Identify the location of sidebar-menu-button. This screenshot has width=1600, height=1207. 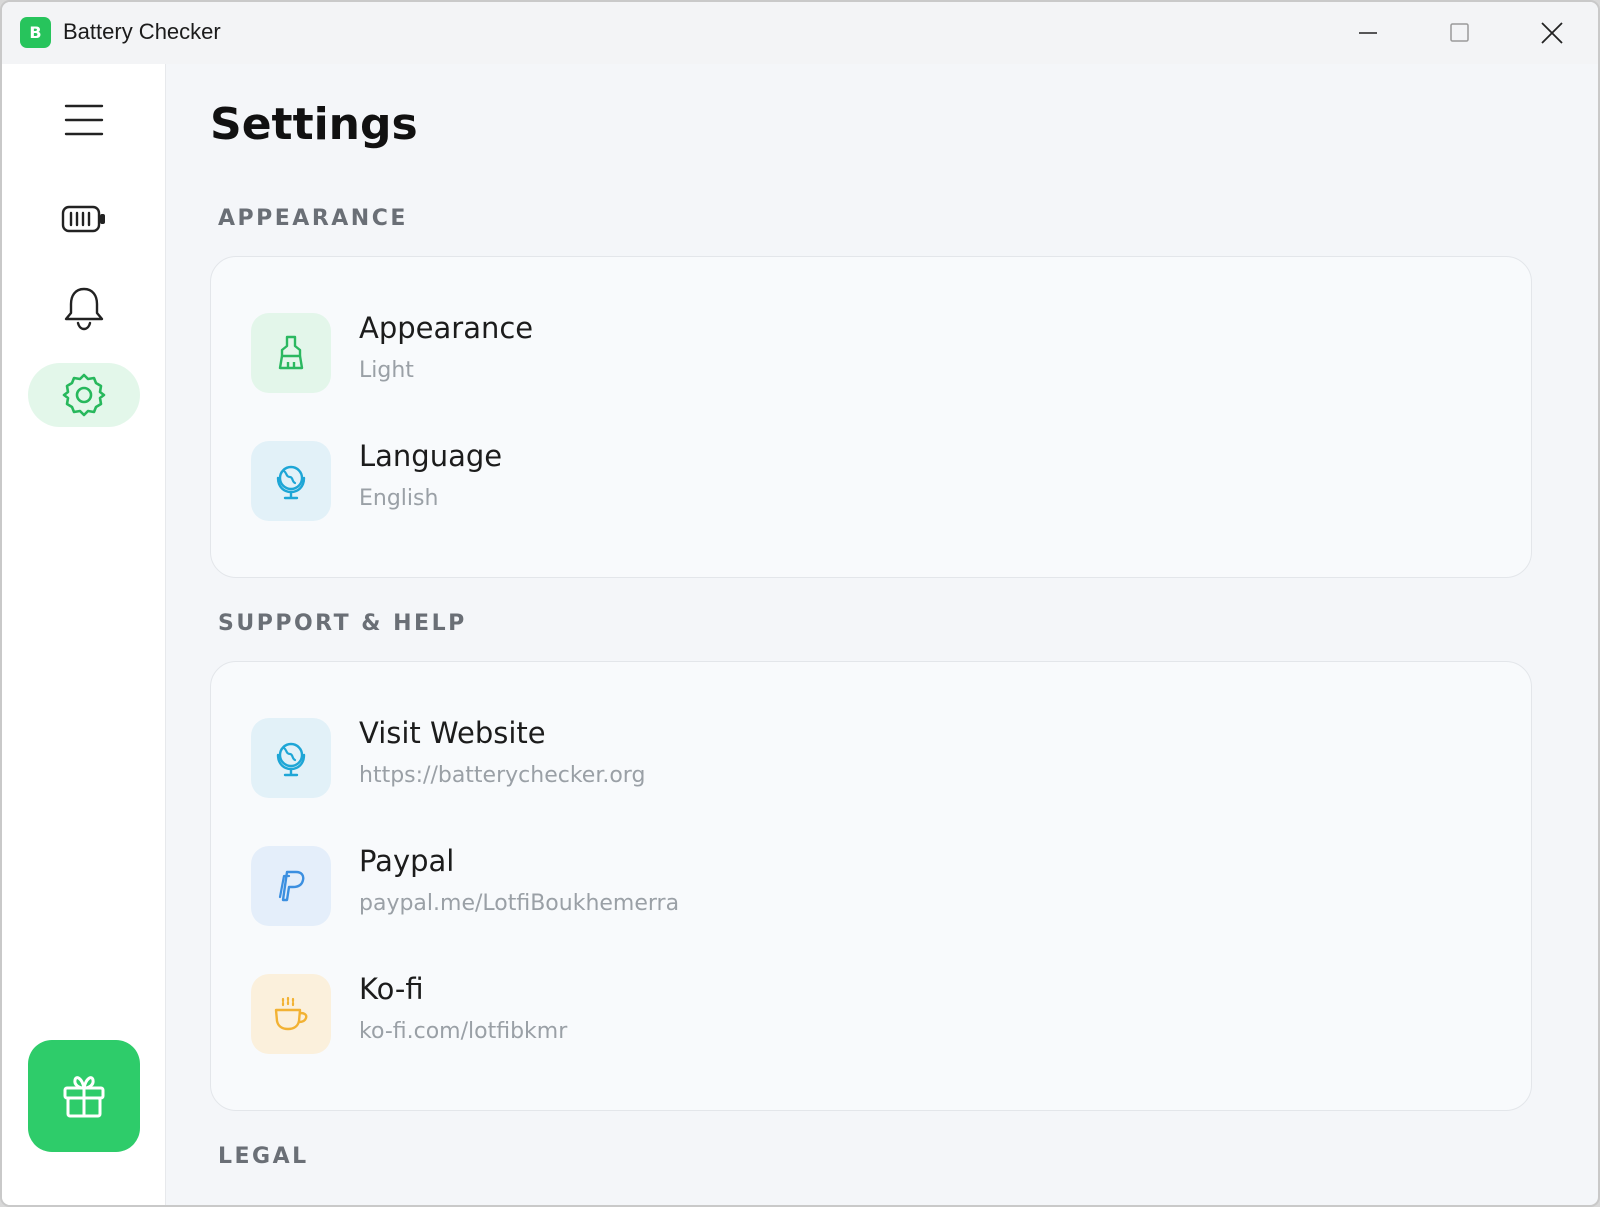
(84, 120).